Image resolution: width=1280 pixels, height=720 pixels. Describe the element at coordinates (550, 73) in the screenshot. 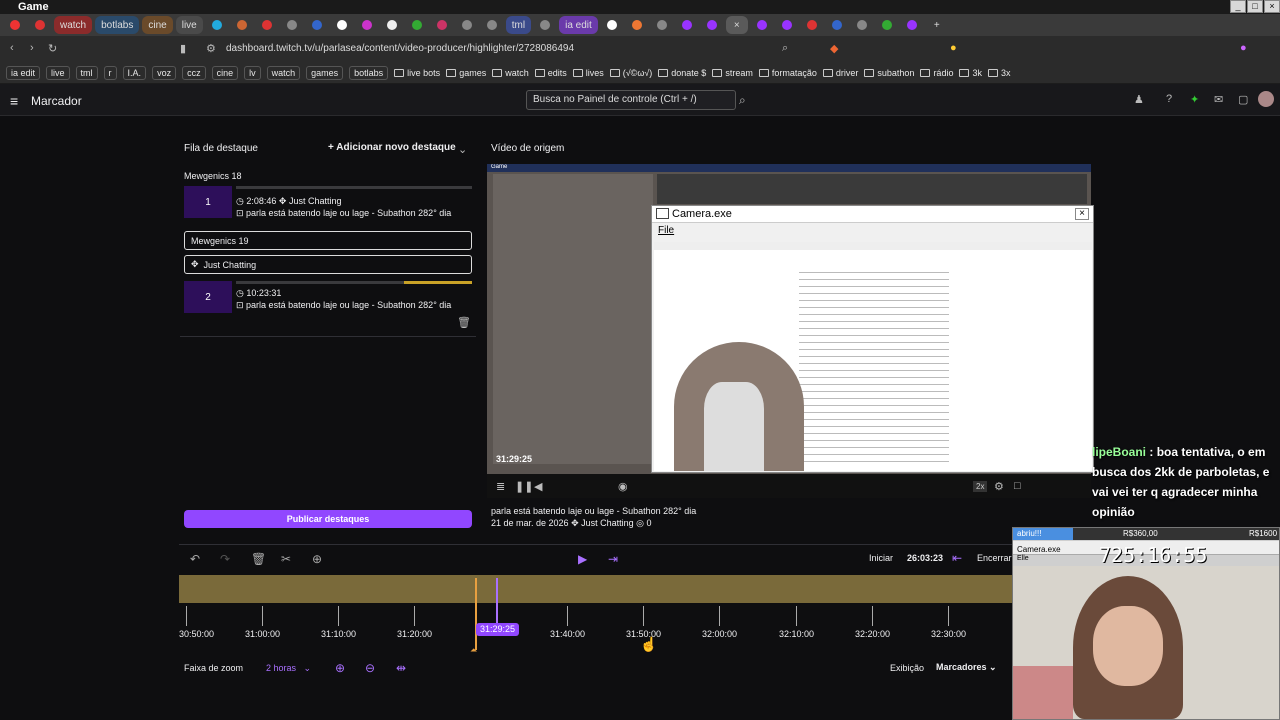

I see `bookmark-folder: edits` at that location.